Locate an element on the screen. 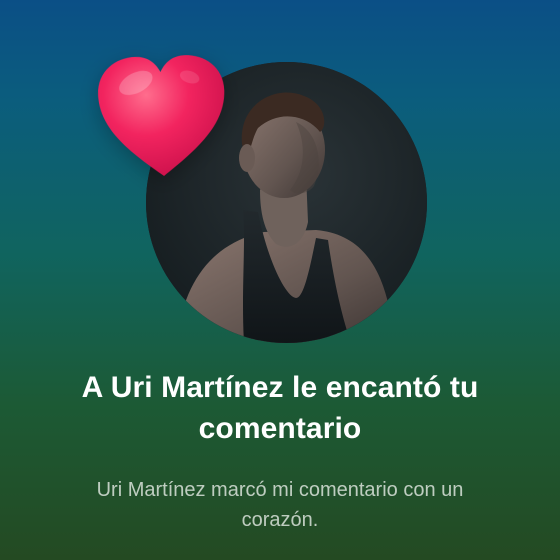  notification-title: A Uri Martínez le encantó tu comentario is located at coordinates (280, 408).